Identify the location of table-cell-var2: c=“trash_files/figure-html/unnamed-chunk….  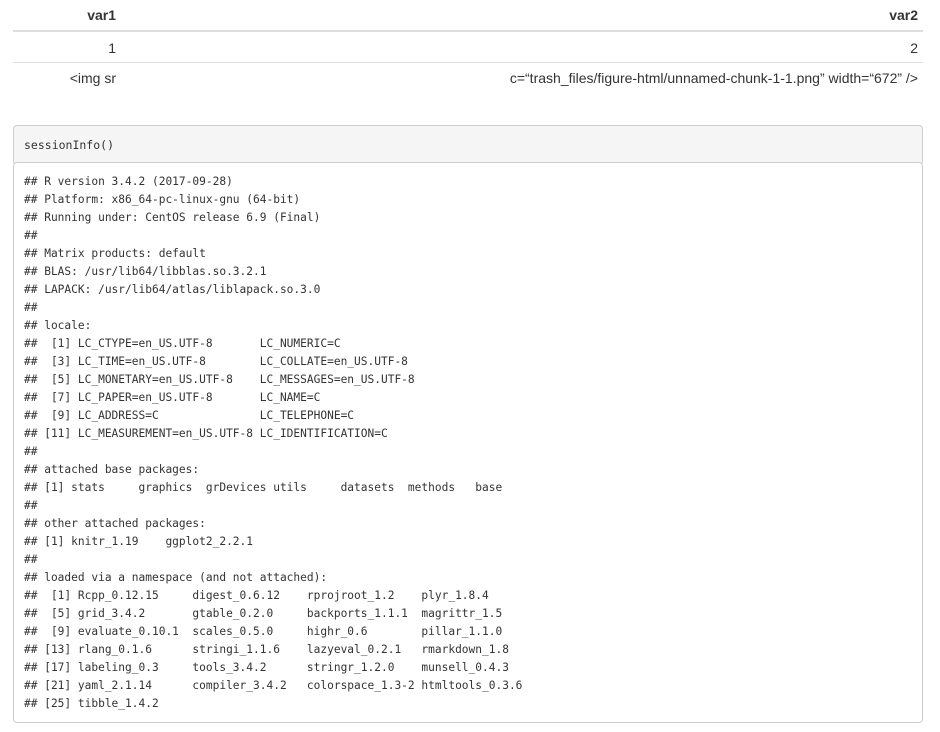
(713, 78).